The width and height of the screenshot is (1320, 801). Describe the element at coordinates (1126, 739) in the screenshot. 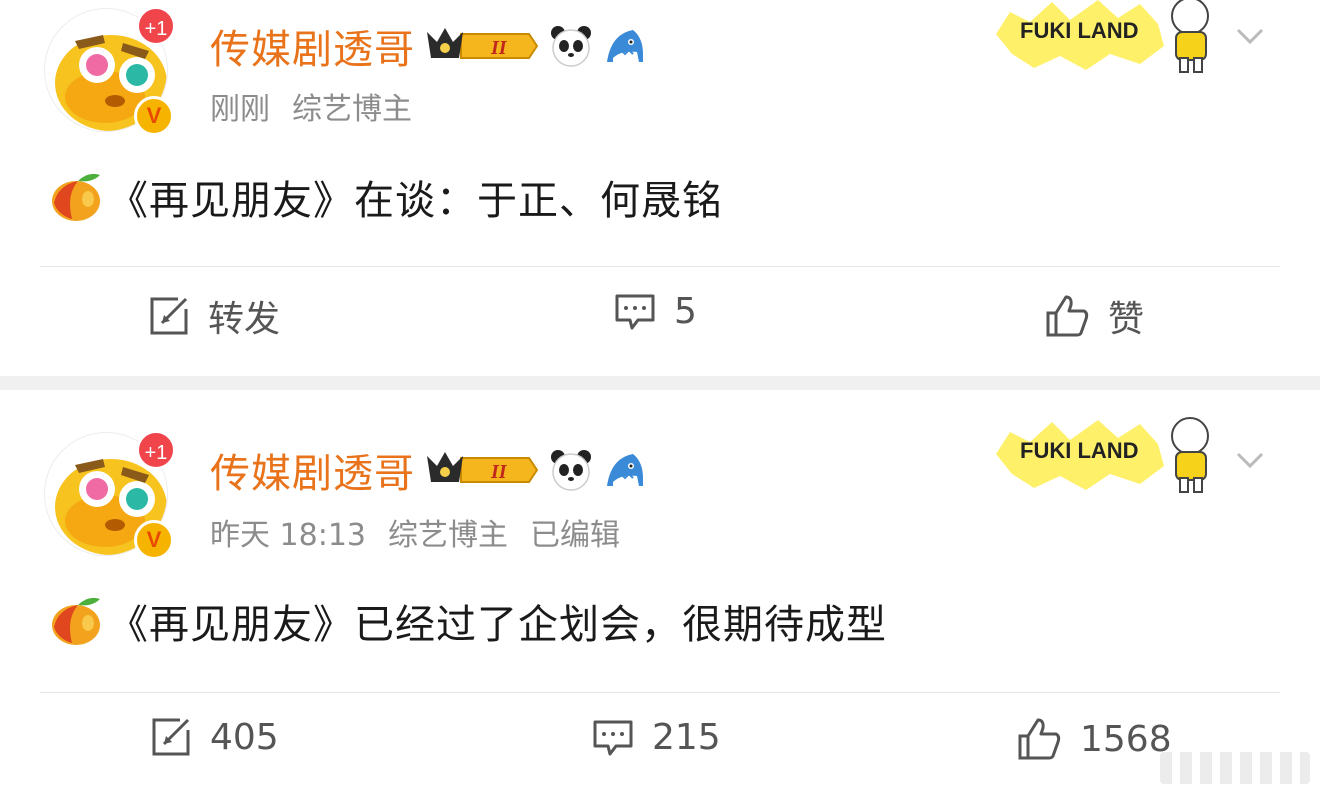

I see `like-count: 1568` at that location.